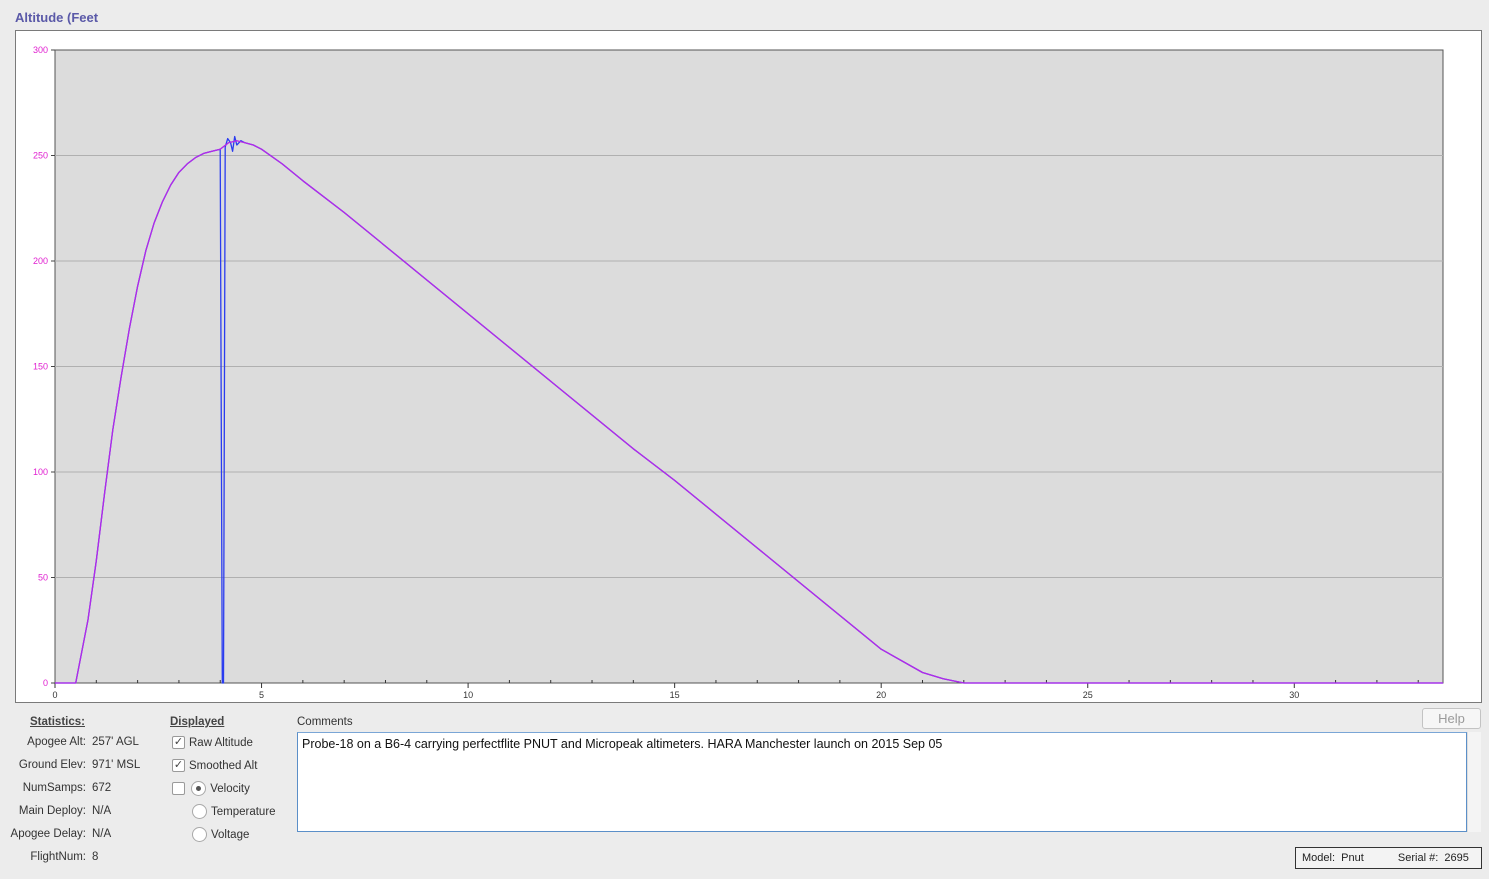 Image resolution: width=1489 pixels, height=879 pixels. Describe the element at coordinates (54, 788) in the screenshot. I see `stat-label: NumSamps:` at that location.